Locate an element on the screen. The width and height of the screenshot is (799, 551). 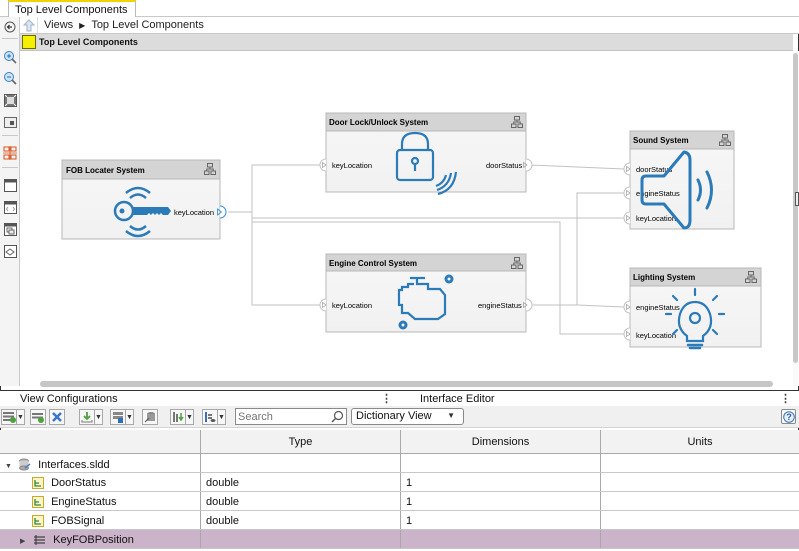
name-cell: EngineStatus is located at coordinates (100, 501).